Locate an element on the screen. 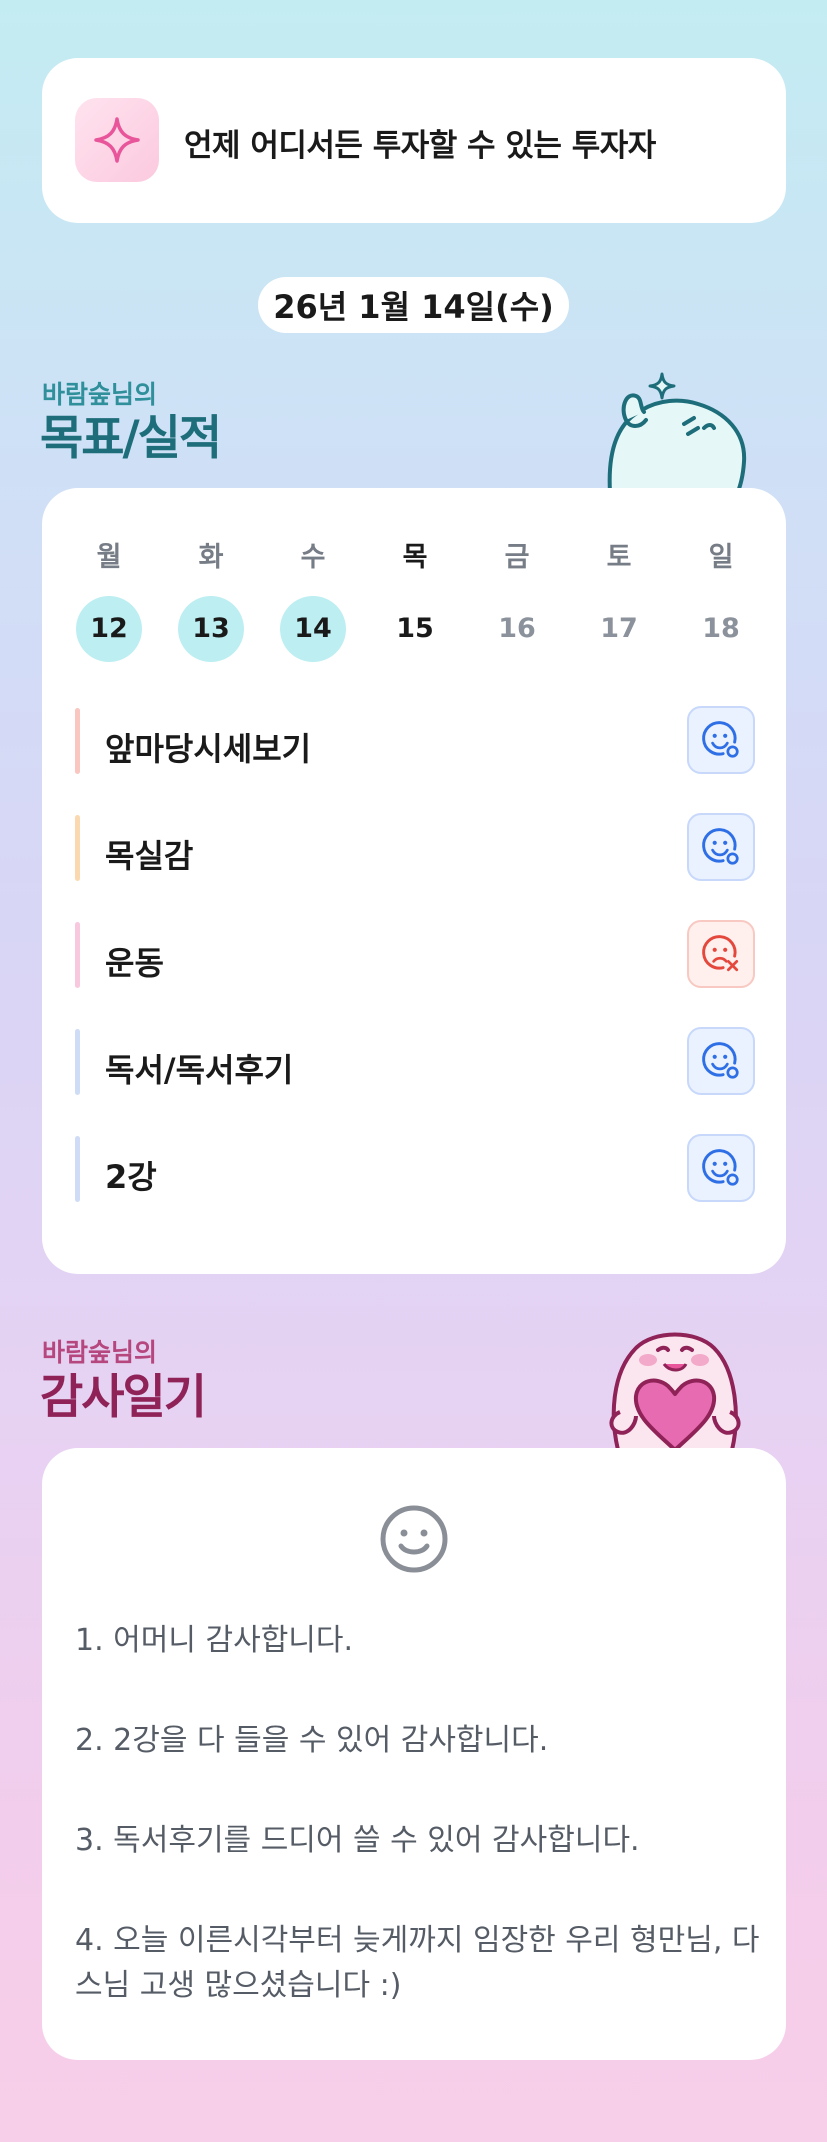  calendar-date-number: 16 is located at coordinates (517, 628).